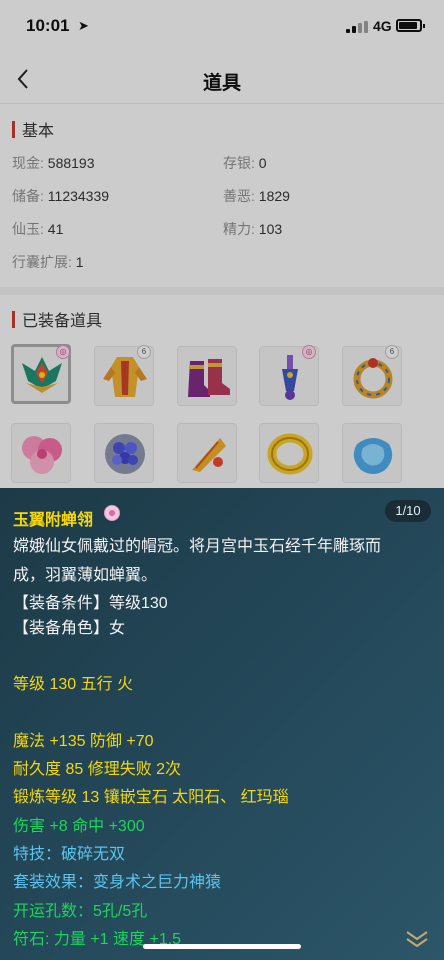 Image resolution: width=444 pixels, height=960 pixels. I want to click on page-indicator: 1/10, so click(408, 511).